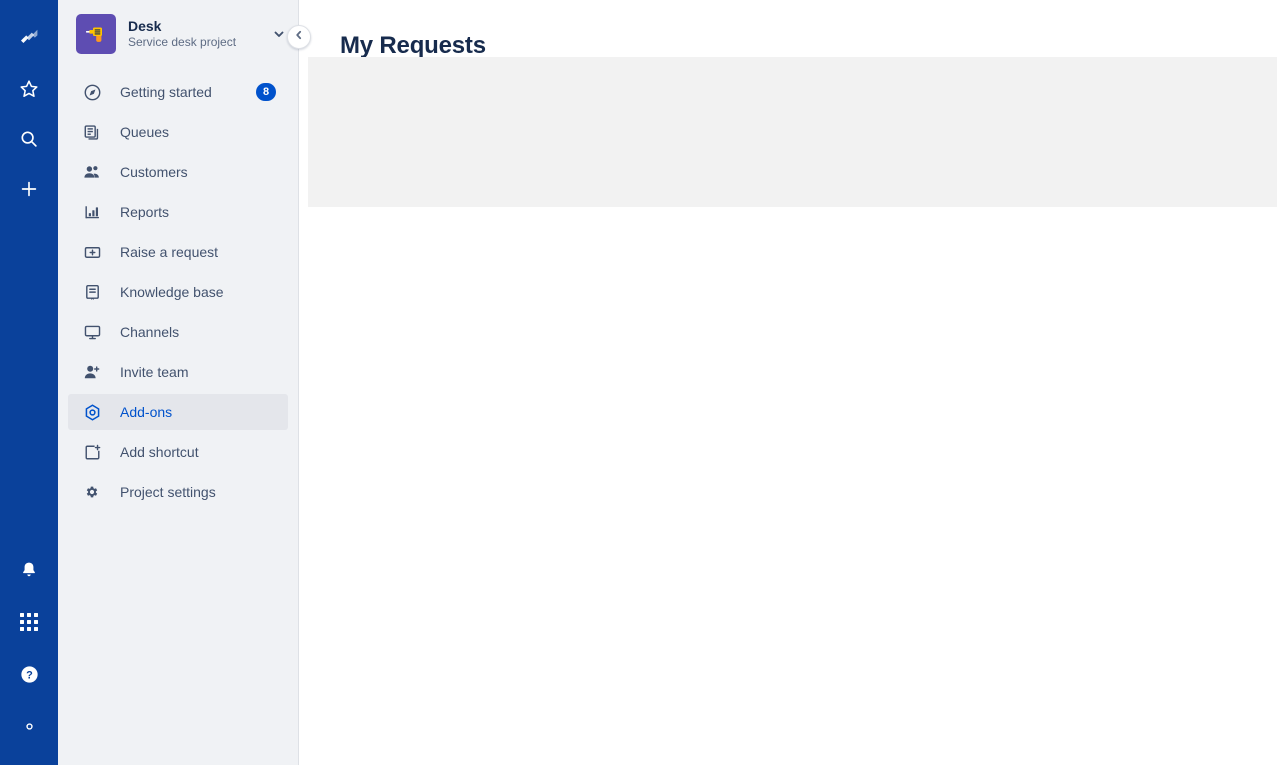  I want to click on rail-top-group, so click(29, 103).